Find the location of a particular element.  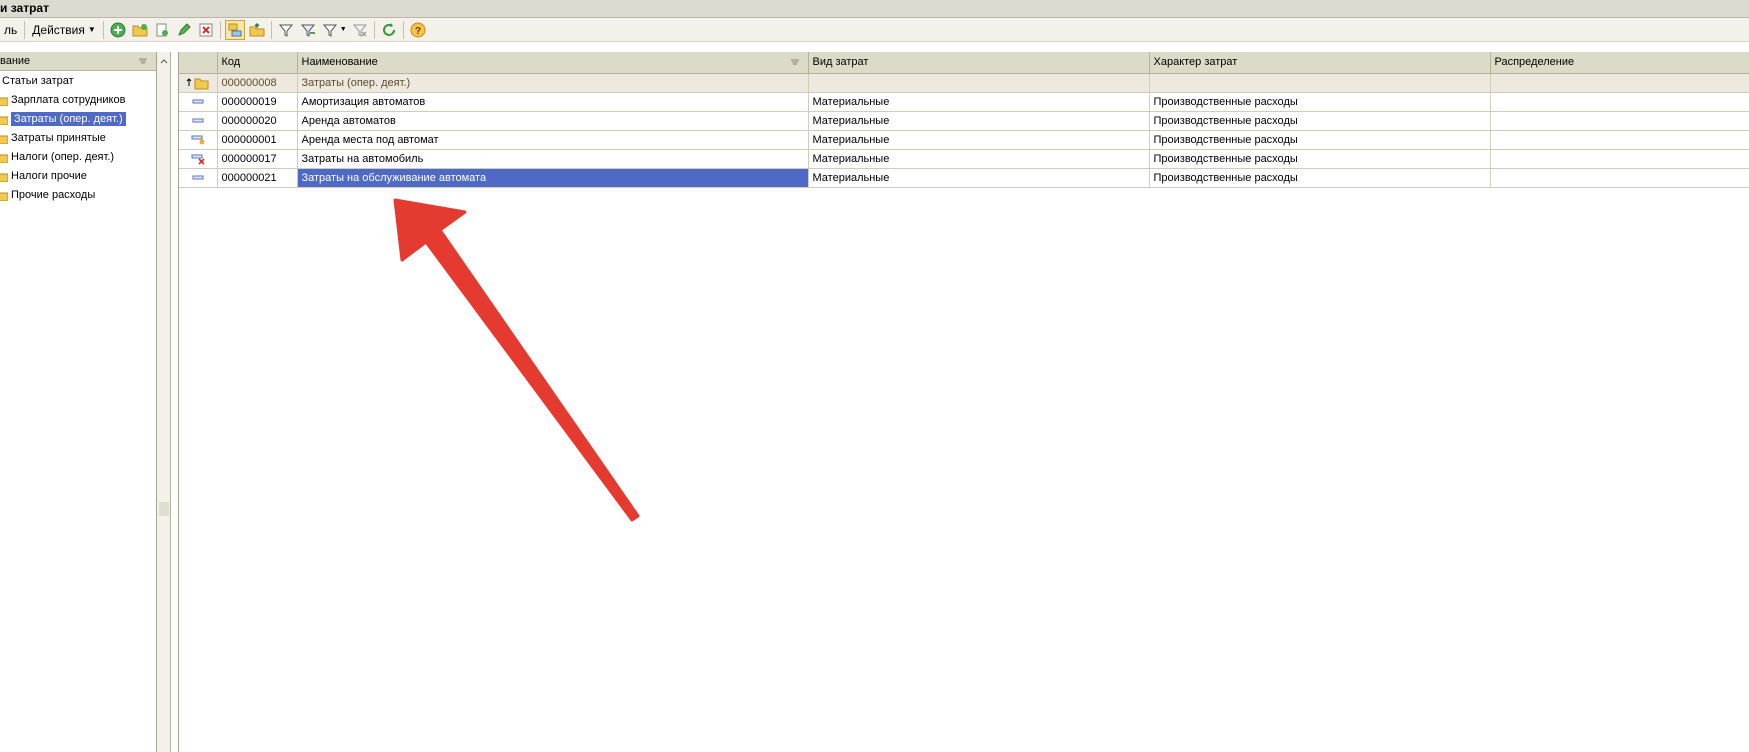

hierarchy-view-button is located at coordinates (234, 29).